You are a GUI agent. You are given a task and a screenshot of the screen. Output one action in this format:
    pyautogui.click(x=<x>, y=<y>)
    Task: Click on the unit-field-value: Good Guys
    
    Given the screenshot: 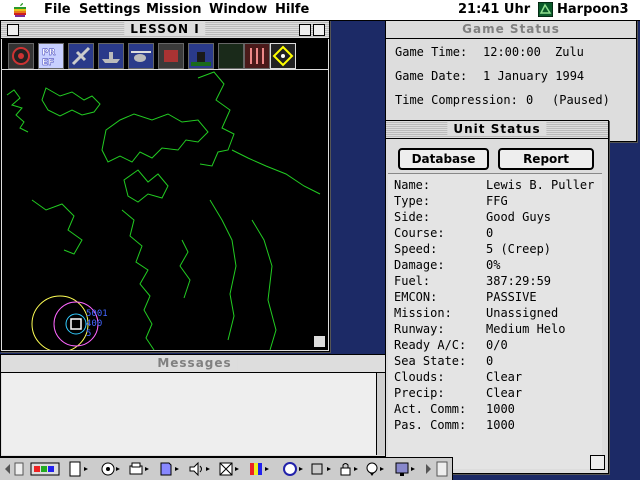 What is the action you would take?
    pyautogui.click(x=519, y=217)
    